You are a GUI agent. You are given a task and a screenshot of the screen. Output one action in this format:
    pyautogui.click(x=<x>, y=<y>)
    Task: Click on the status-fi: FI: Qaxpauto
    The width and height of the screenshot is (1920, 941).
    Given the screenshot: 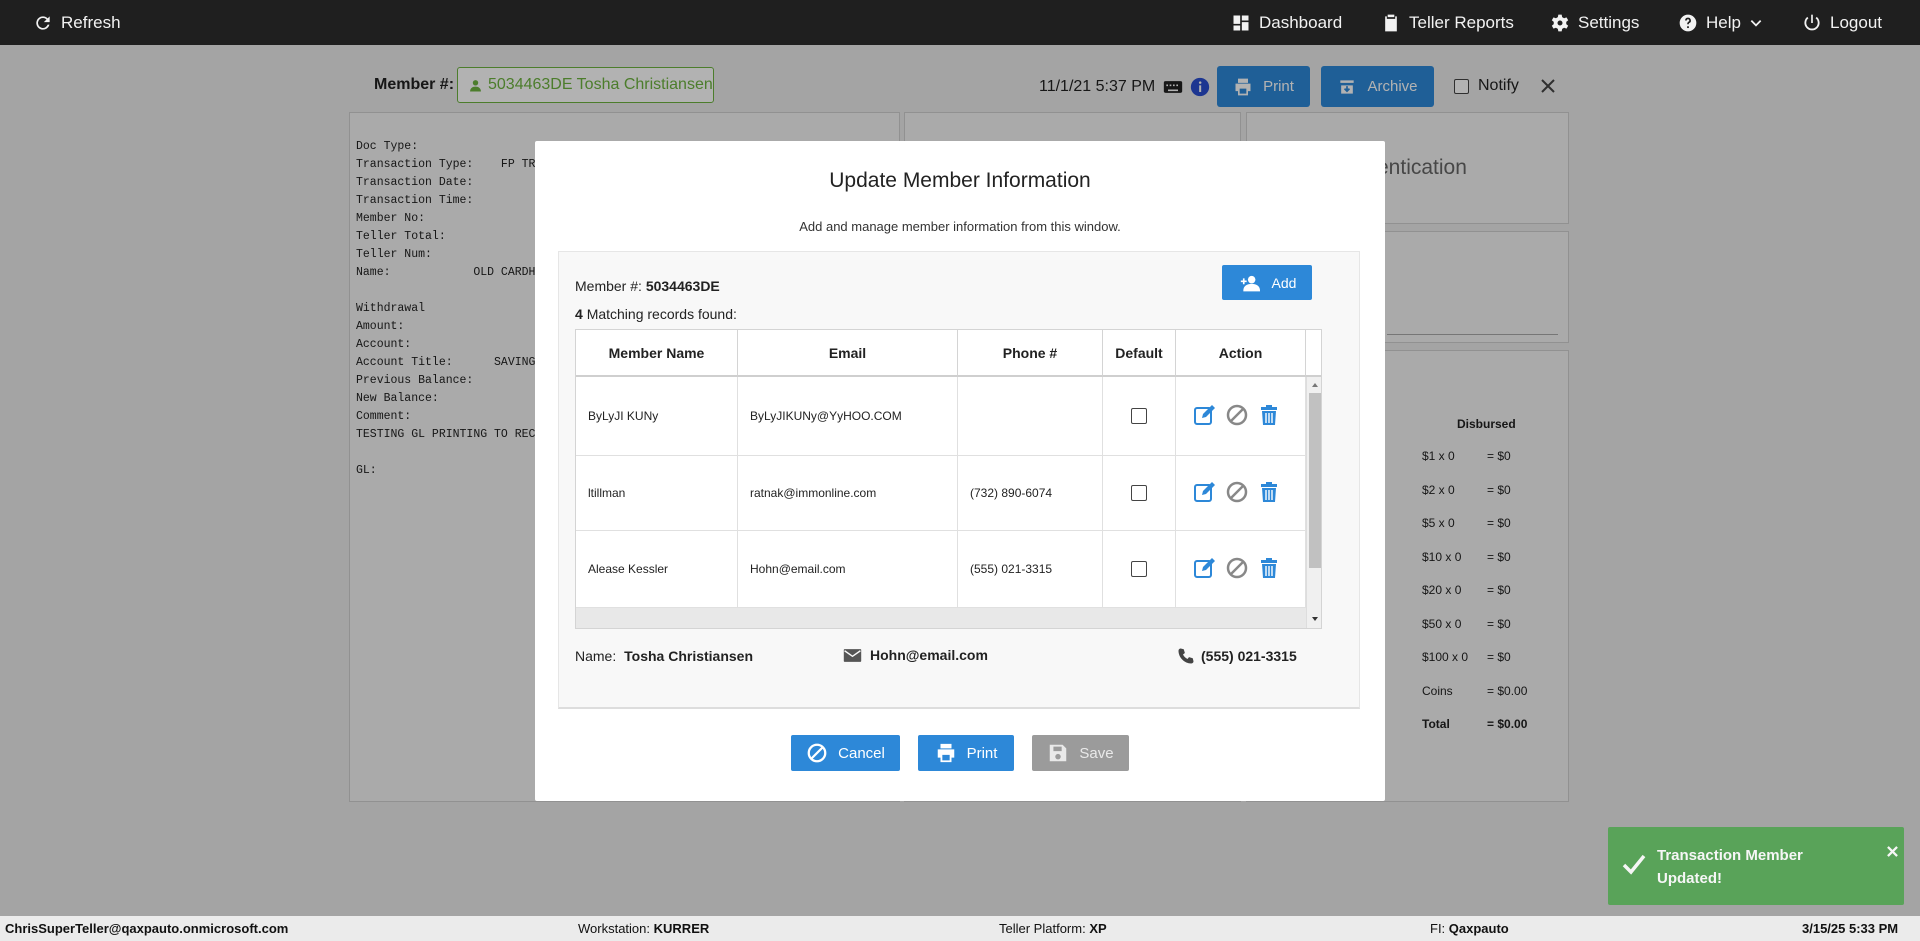 What is the action you would take?
    pyautogui.click(x=1469, y=928)
    